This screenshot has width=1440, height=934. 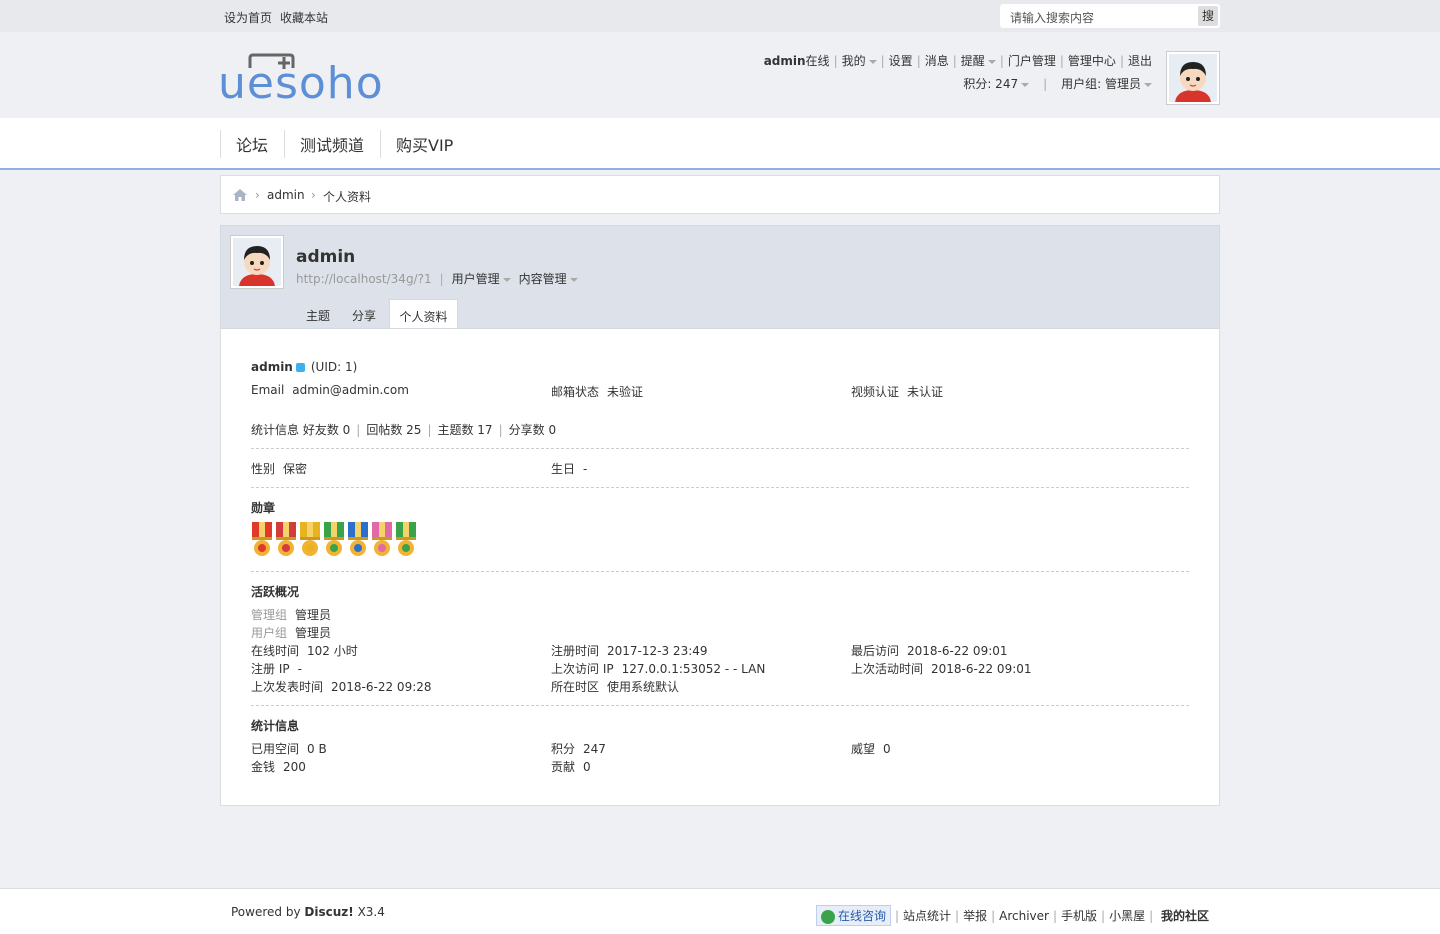 I want to click on online-consult-button: 在线咨询, so click(x=853, y=915).